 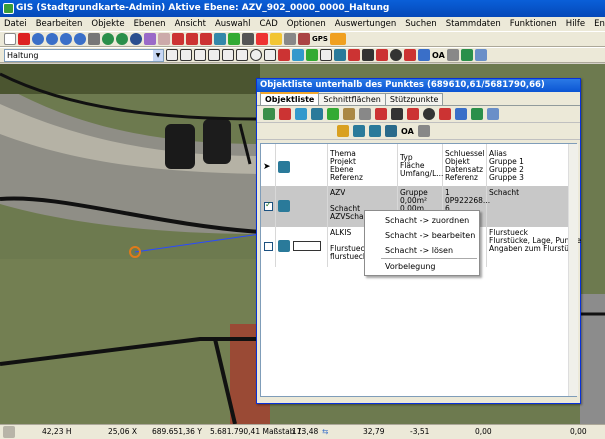 I want to click on chevron-down-icon: ▼, so click(x=158, y=55).